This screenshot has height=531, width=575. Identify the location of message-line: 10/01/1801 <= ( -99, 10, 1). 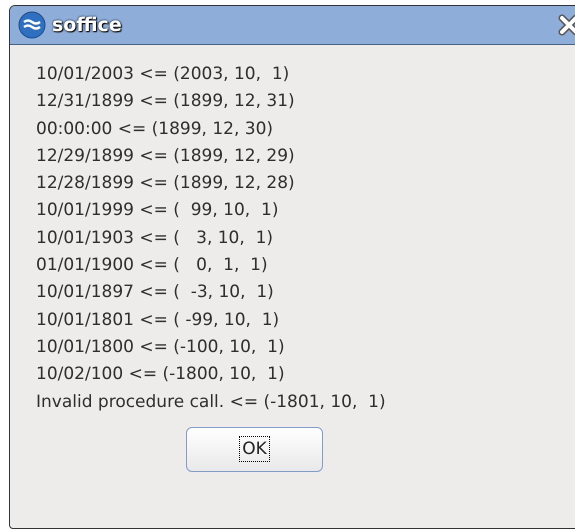
(158, 320).